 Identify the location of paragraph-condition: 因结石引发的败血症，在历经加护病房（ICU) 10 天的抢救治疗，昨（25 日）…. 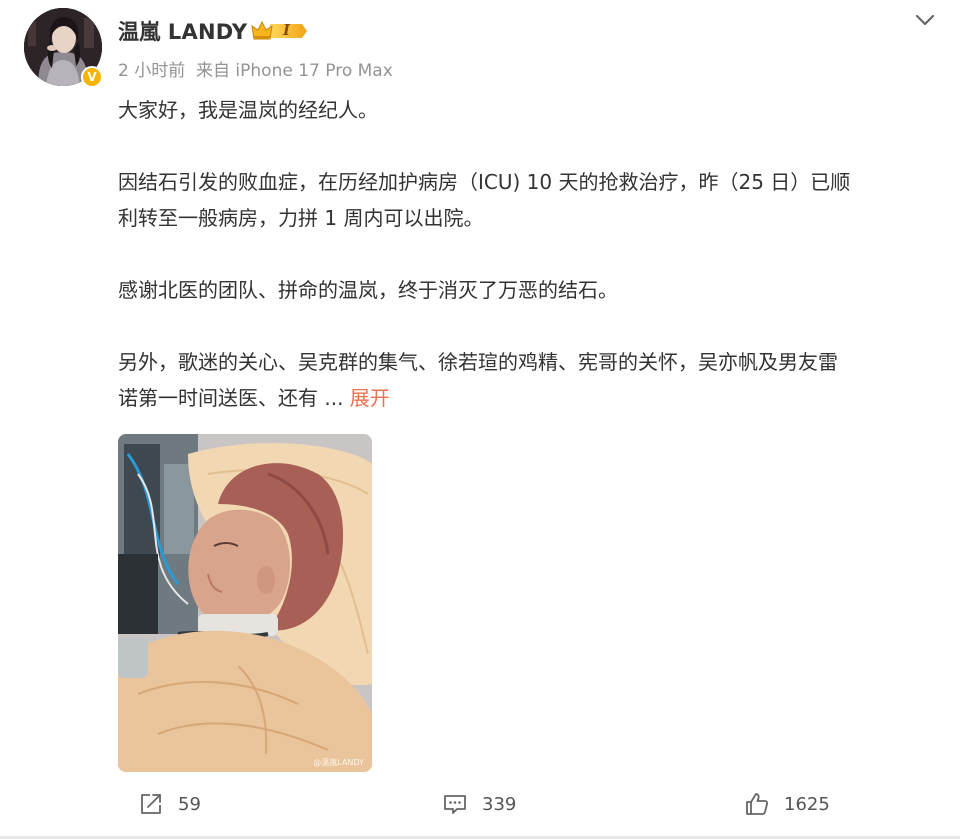
(533, 200).